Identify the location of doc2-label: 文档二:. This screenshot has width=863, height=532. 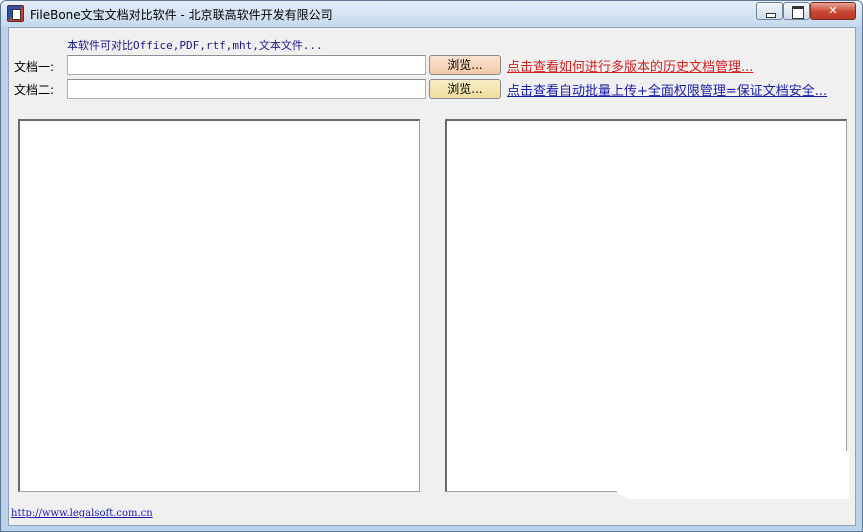
(34, 90).